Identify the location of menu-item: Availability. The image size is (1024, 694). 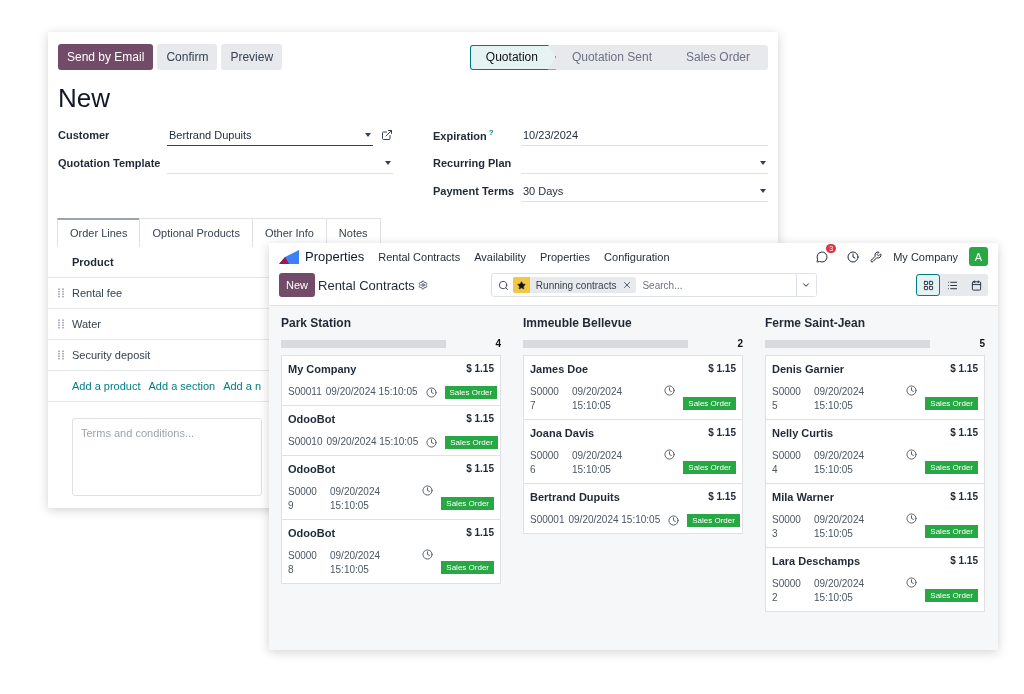
(500, 256).